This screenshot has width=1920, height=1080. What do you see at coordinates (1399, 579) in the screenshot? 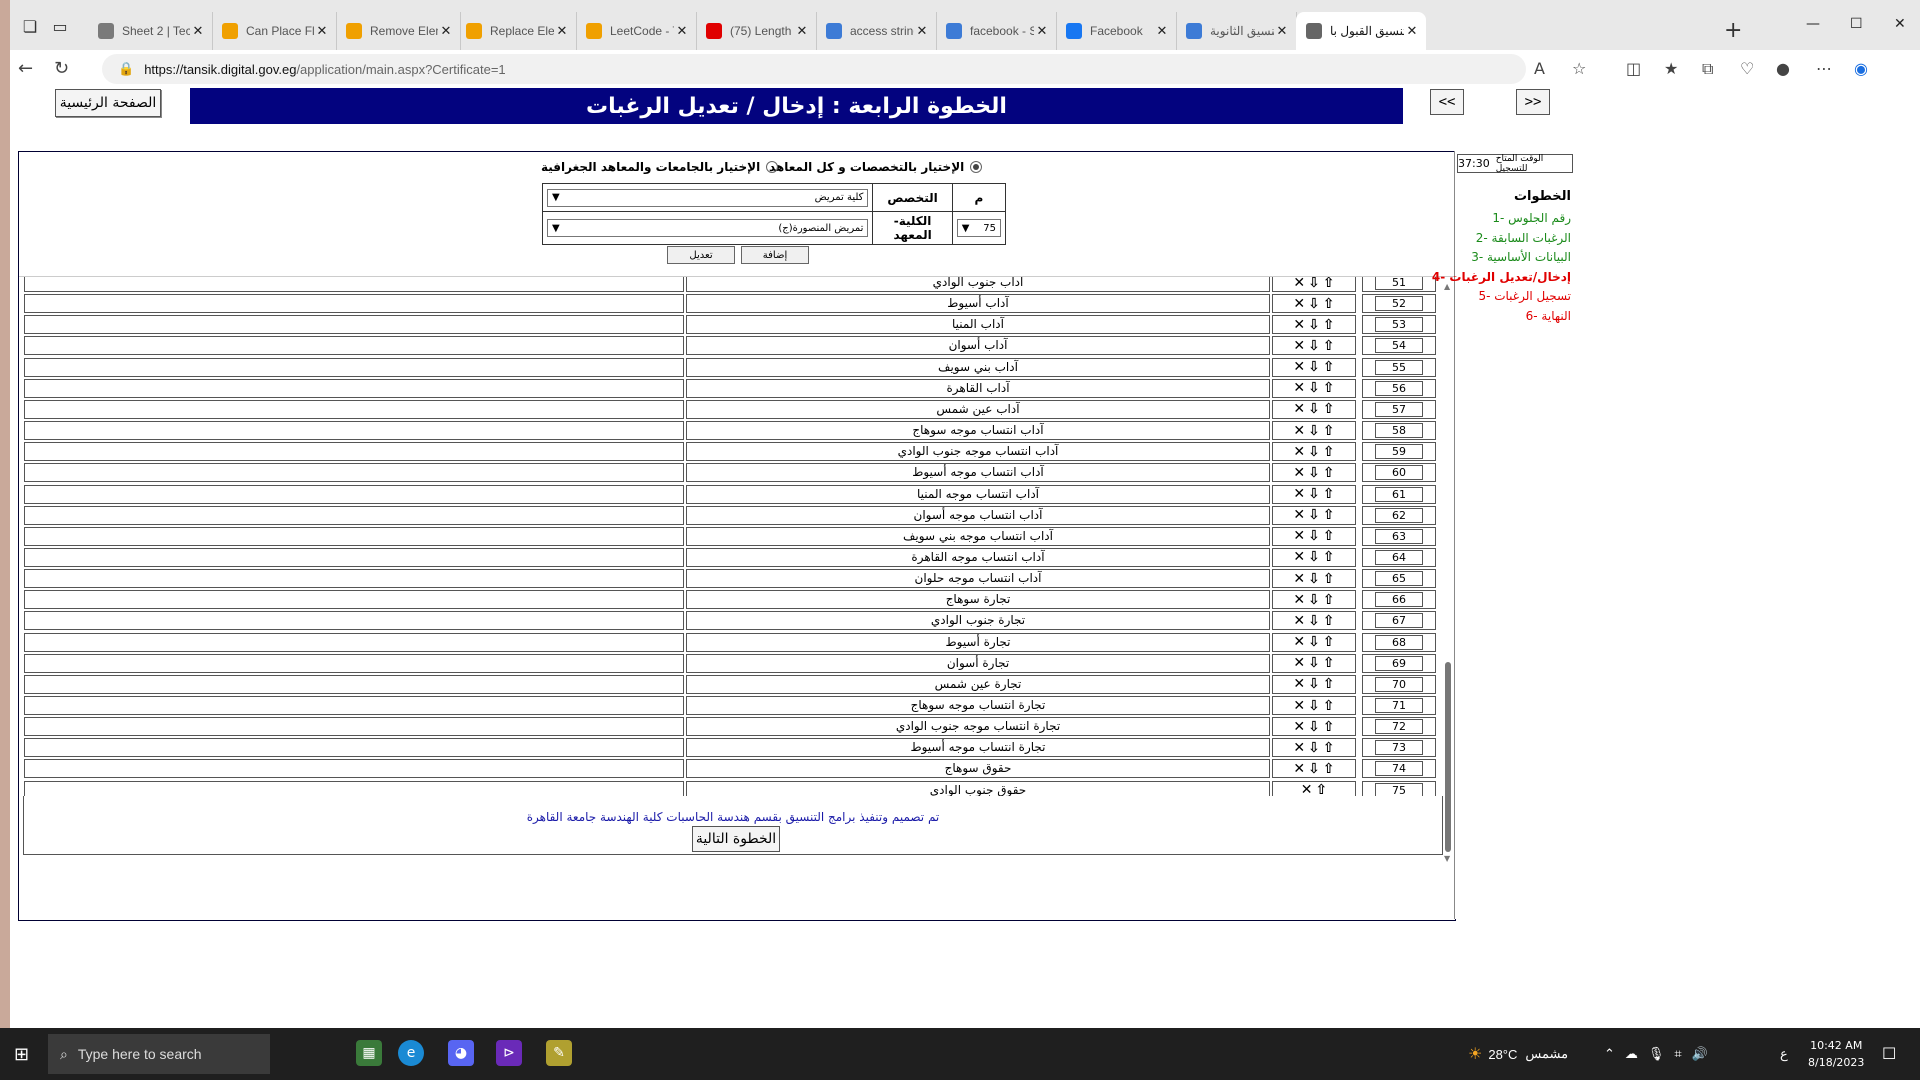
I see `wish-number: 65` at bounding box center [1399, 579].